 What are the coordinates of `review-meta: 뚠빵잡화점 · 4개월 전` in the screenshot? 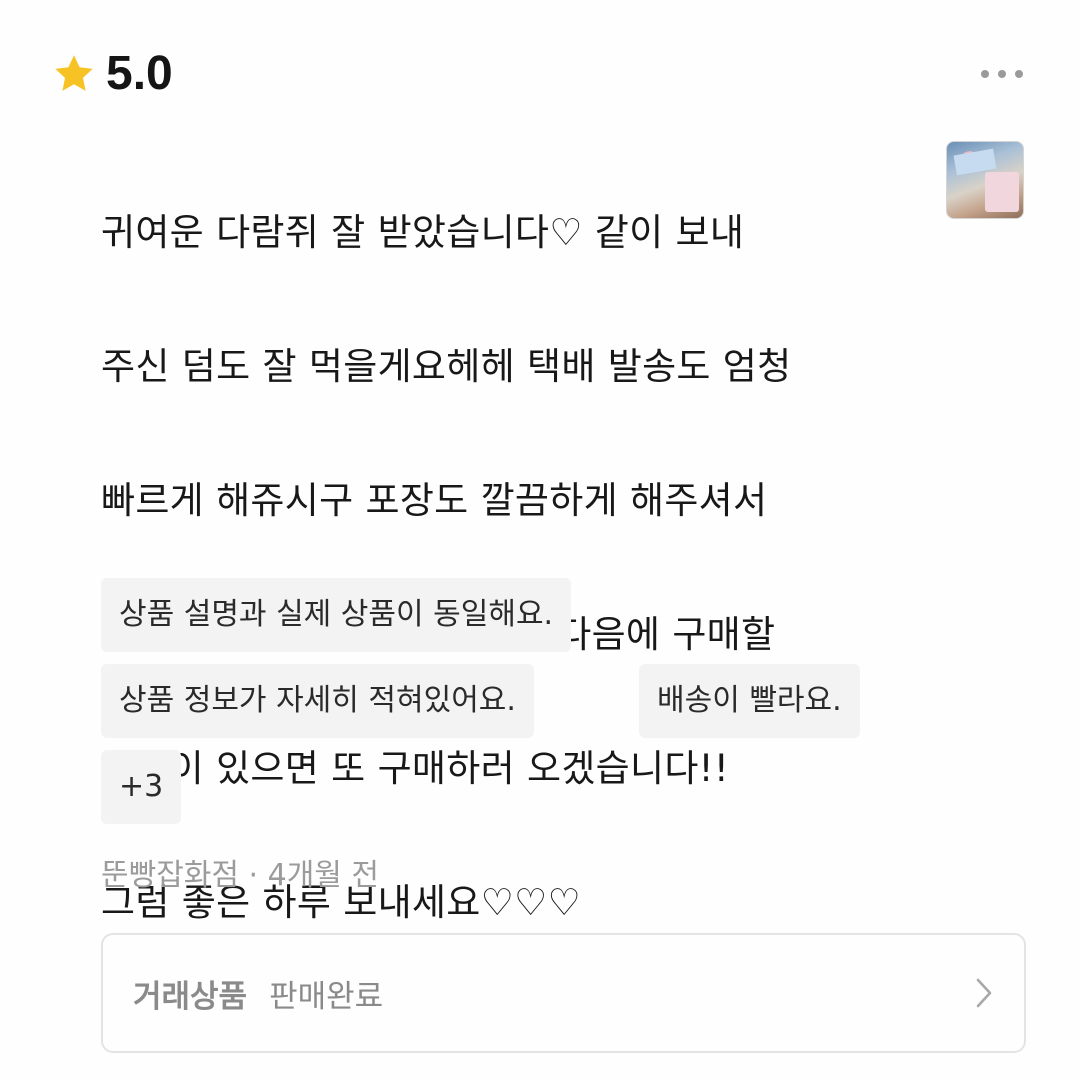 It's located at (240, 876).